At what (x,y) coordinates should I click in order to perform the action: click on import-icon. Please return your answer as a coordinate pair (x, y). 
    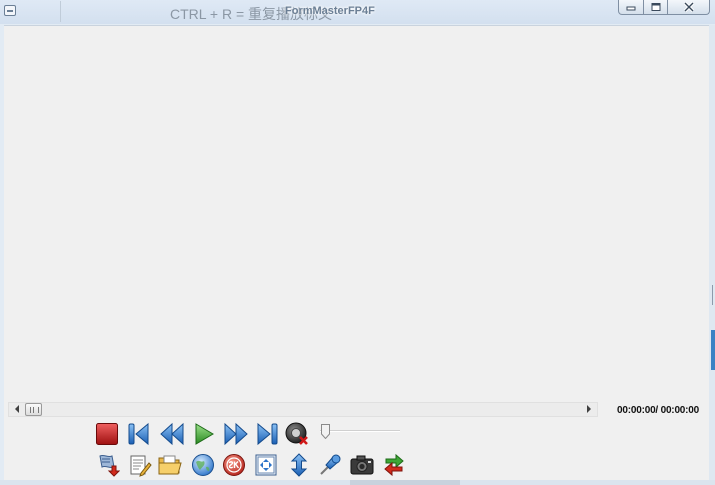
    Looking at the image, I should click on (109, 465).